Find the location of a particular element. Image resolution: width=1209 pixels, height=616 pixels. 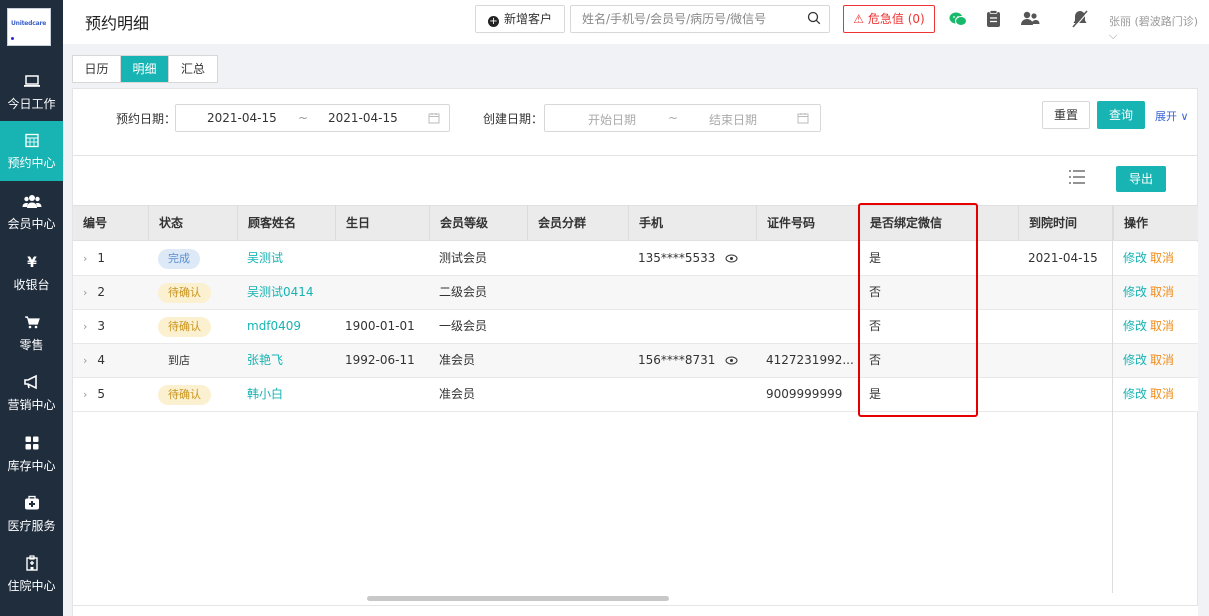

customer-name-link: 张艳飞 is located at coordinates (265, 360).